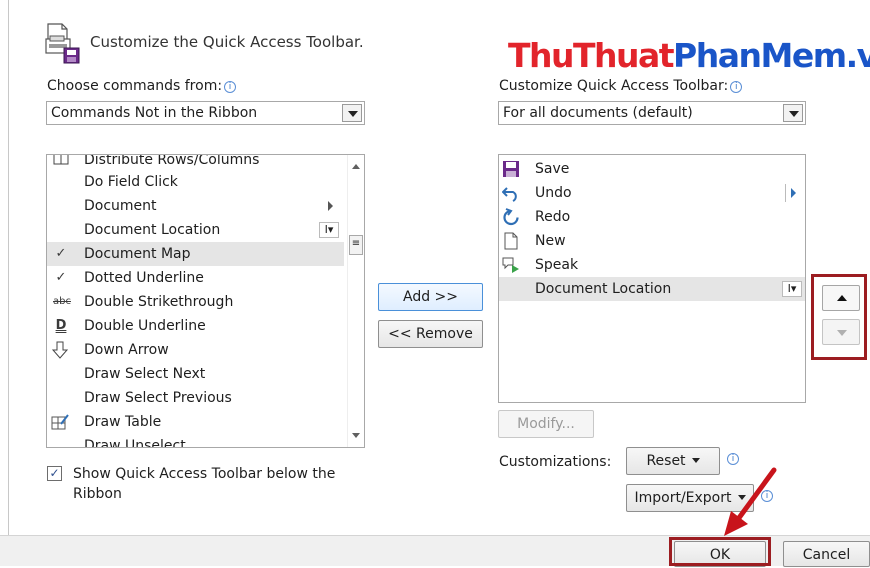 The width and height of the screenshot is (870, 568). I want to click on watermark-logo: ThuThuatPhanMem.vn, so click(689, 55).